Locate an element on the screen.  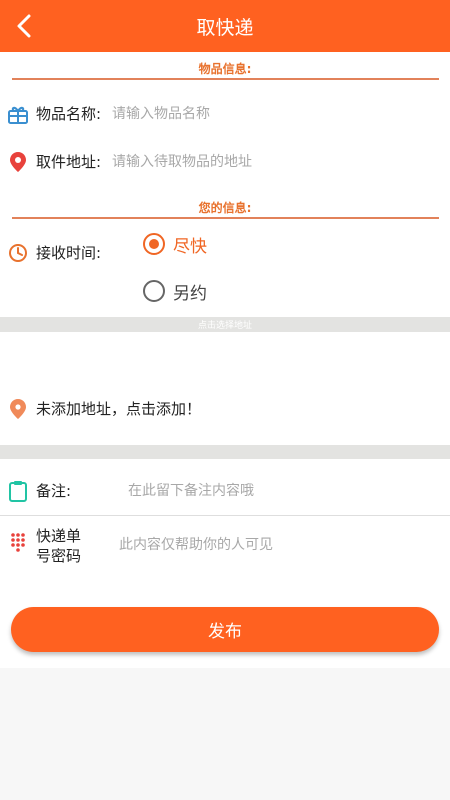
radio-asap: 尽快 is located at coordinates (203, 245).